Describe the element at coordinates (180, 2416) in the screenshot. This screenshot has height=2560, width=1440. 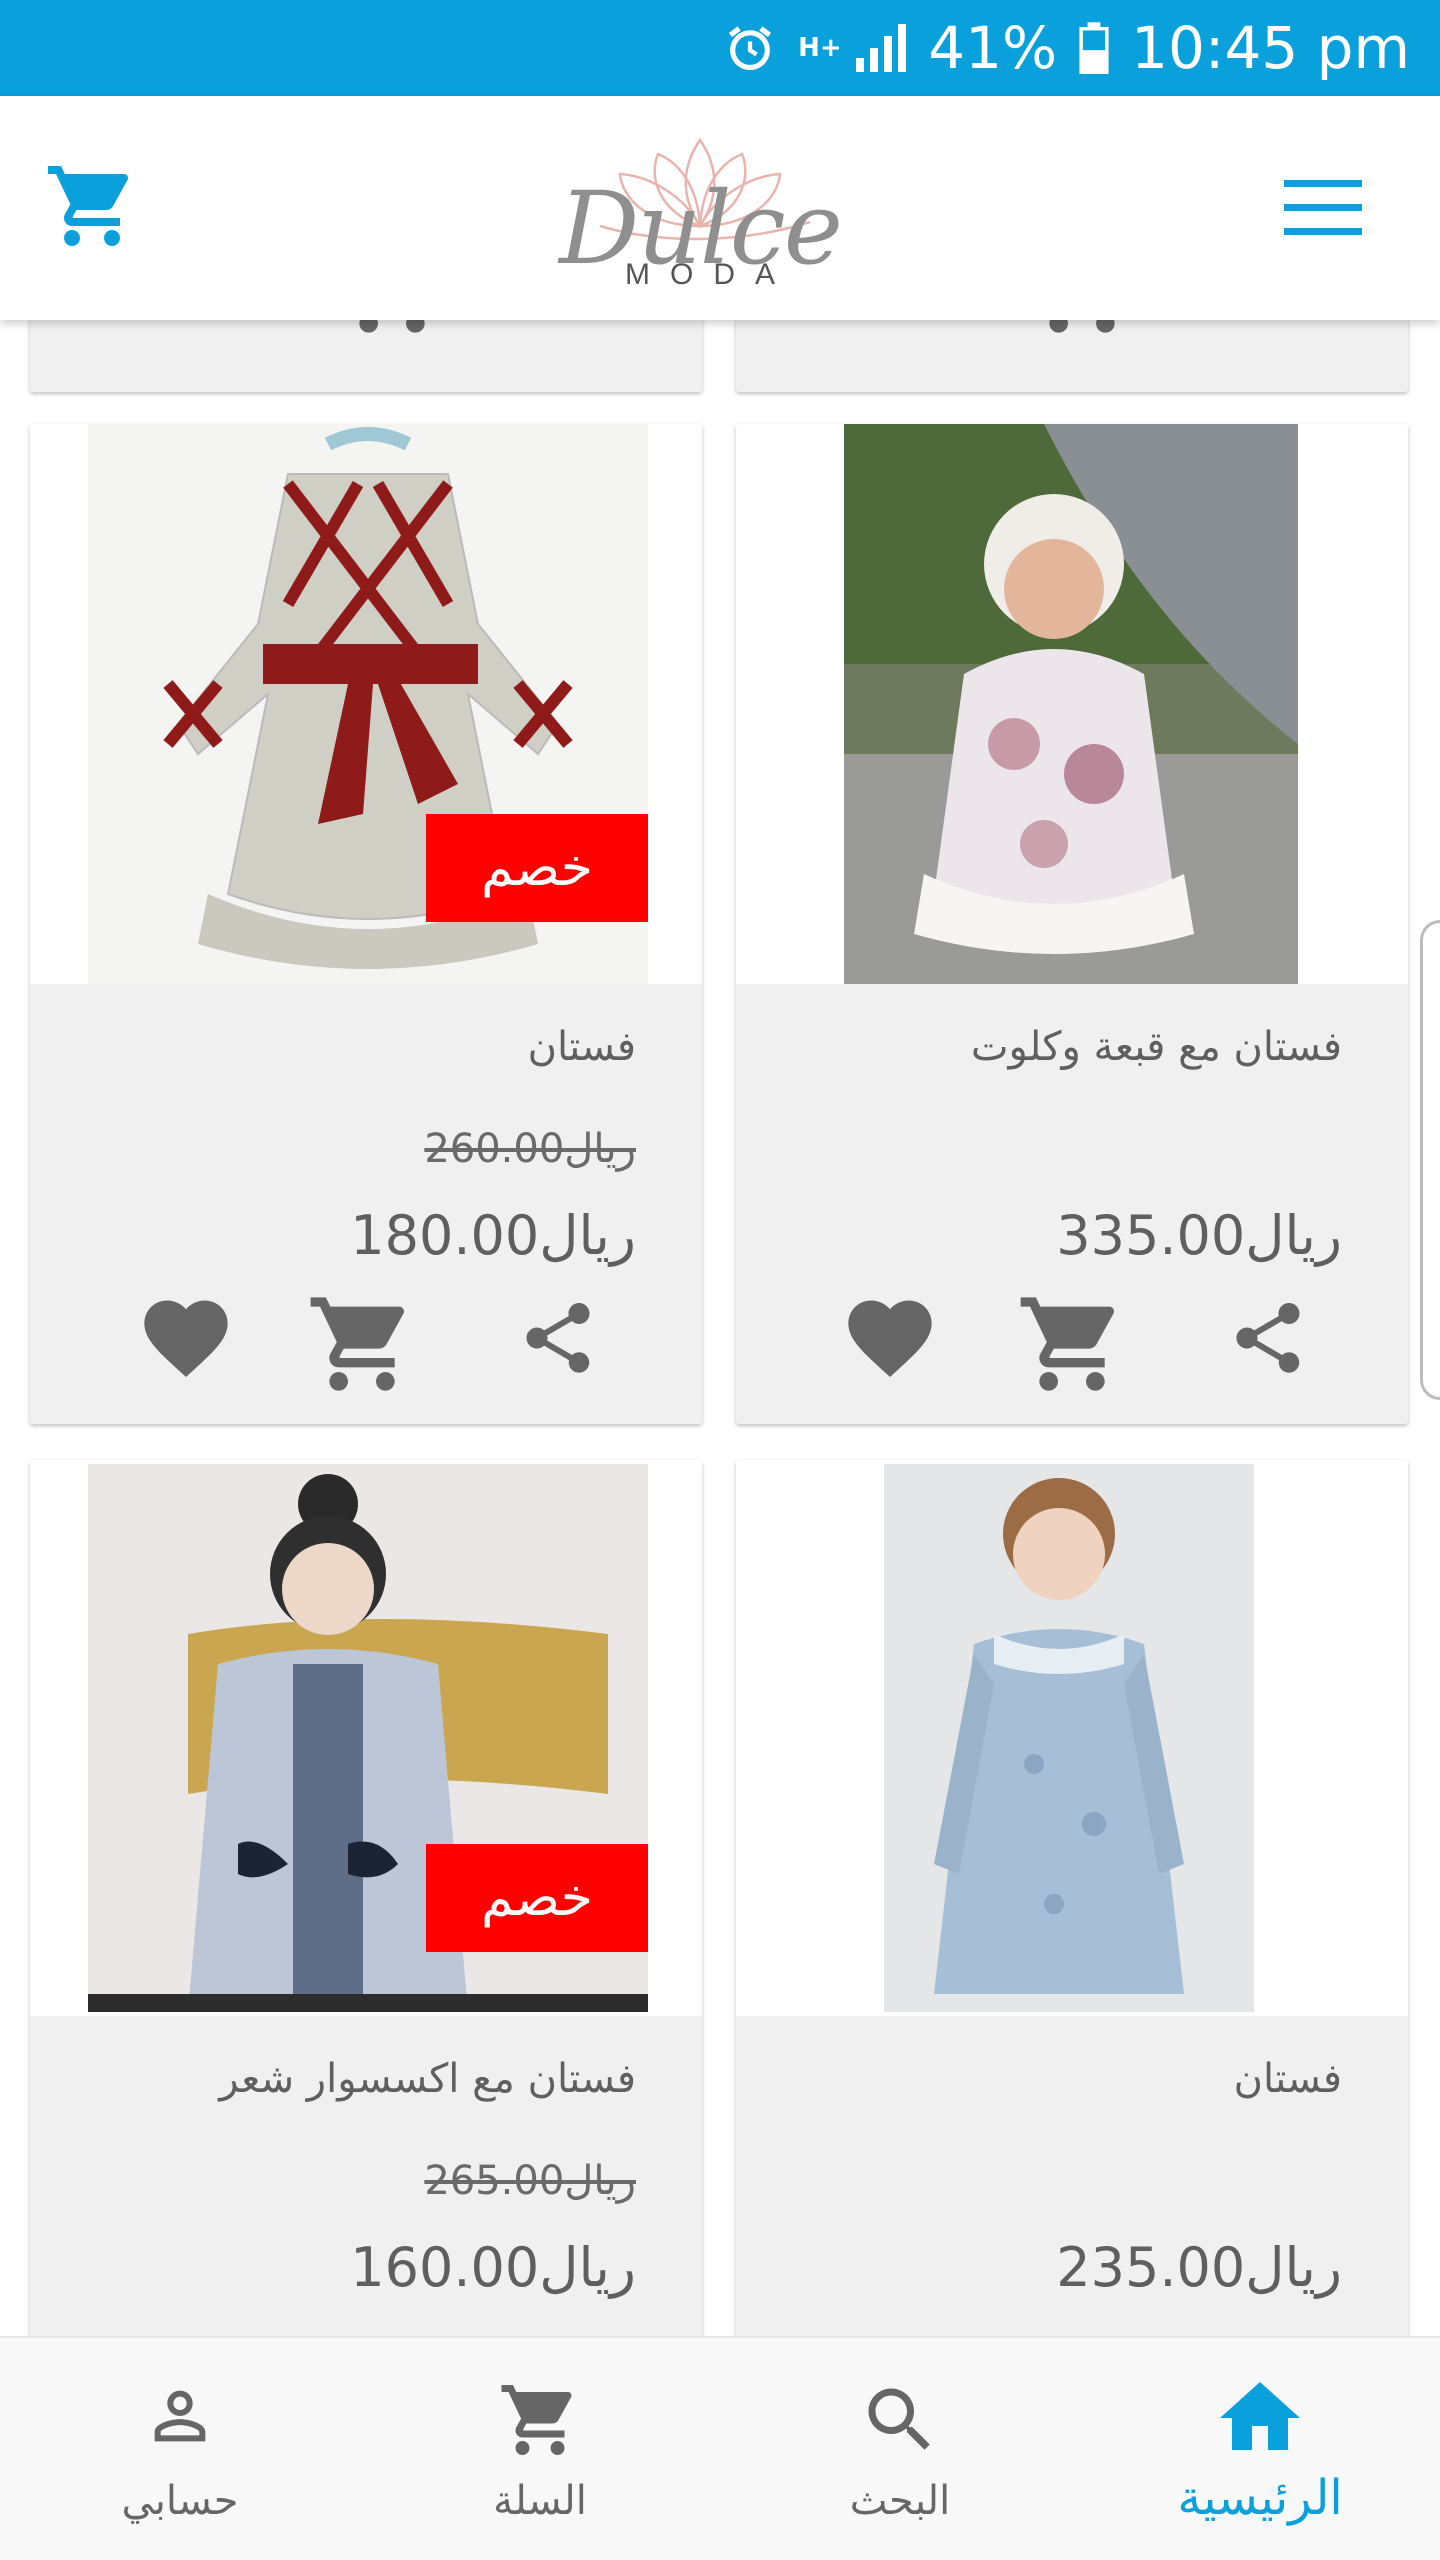
I see `person-icon` at that location.